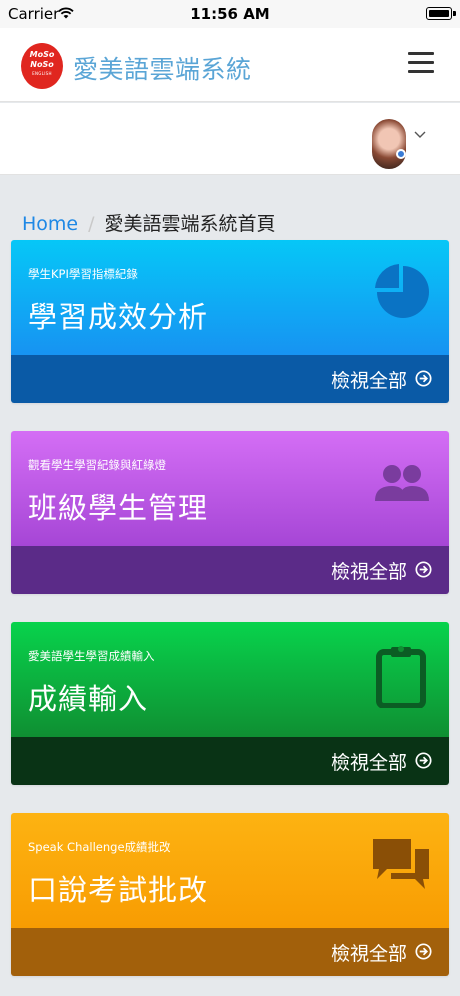 The width and height of the screenshot is (460, 996). What do you see at coordinates (83, 274) in the screenshot?
I see `card-subtitle: 學生KPI學習指標紀錄` at bounding box center [83, 274].